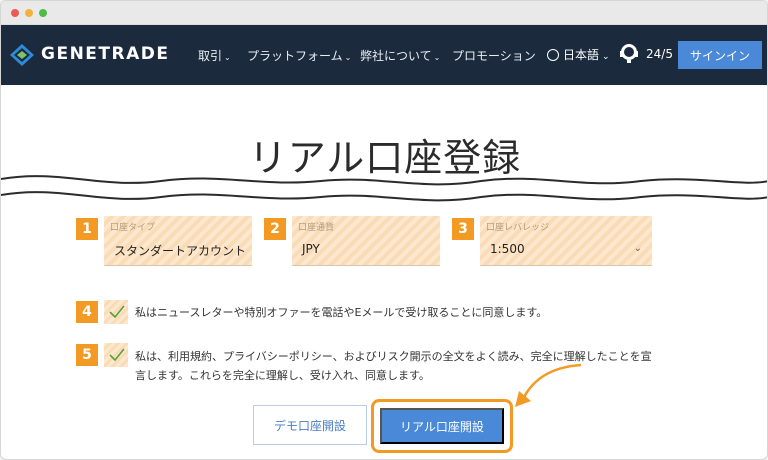 The width and height of the screenshot is (768, 460). I want to click on brand-name: GENETRADE, so click(105, 54).